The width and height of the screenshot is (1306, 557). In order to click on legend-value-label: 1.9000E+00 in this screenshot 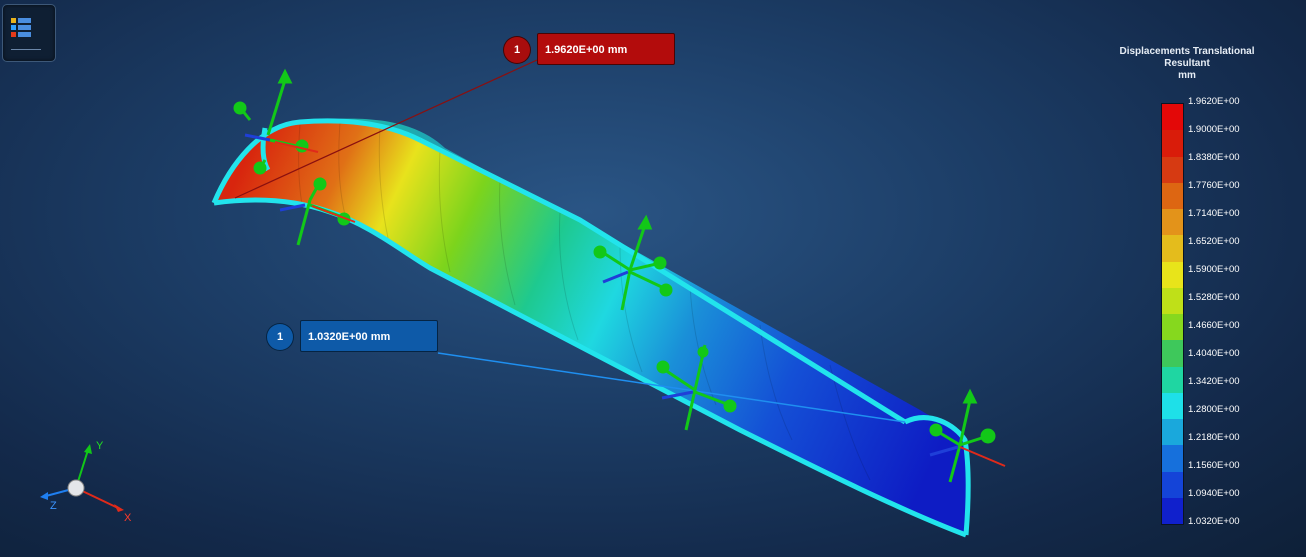, I will do `click(1214, 129)`.